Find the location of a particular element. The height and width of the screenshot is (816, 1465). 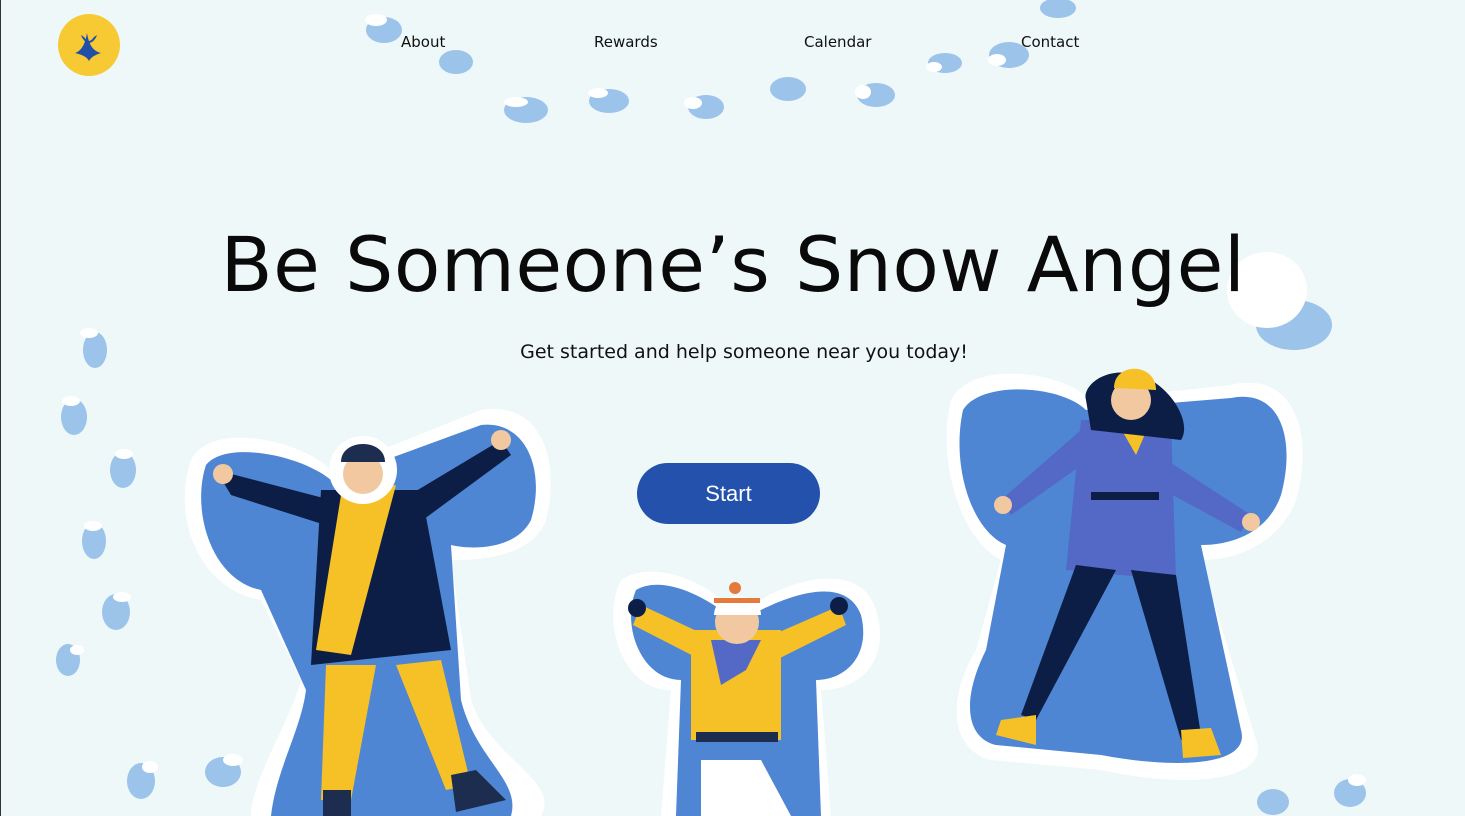

man-snow-angel-figure is located at coordinates (367, 612).